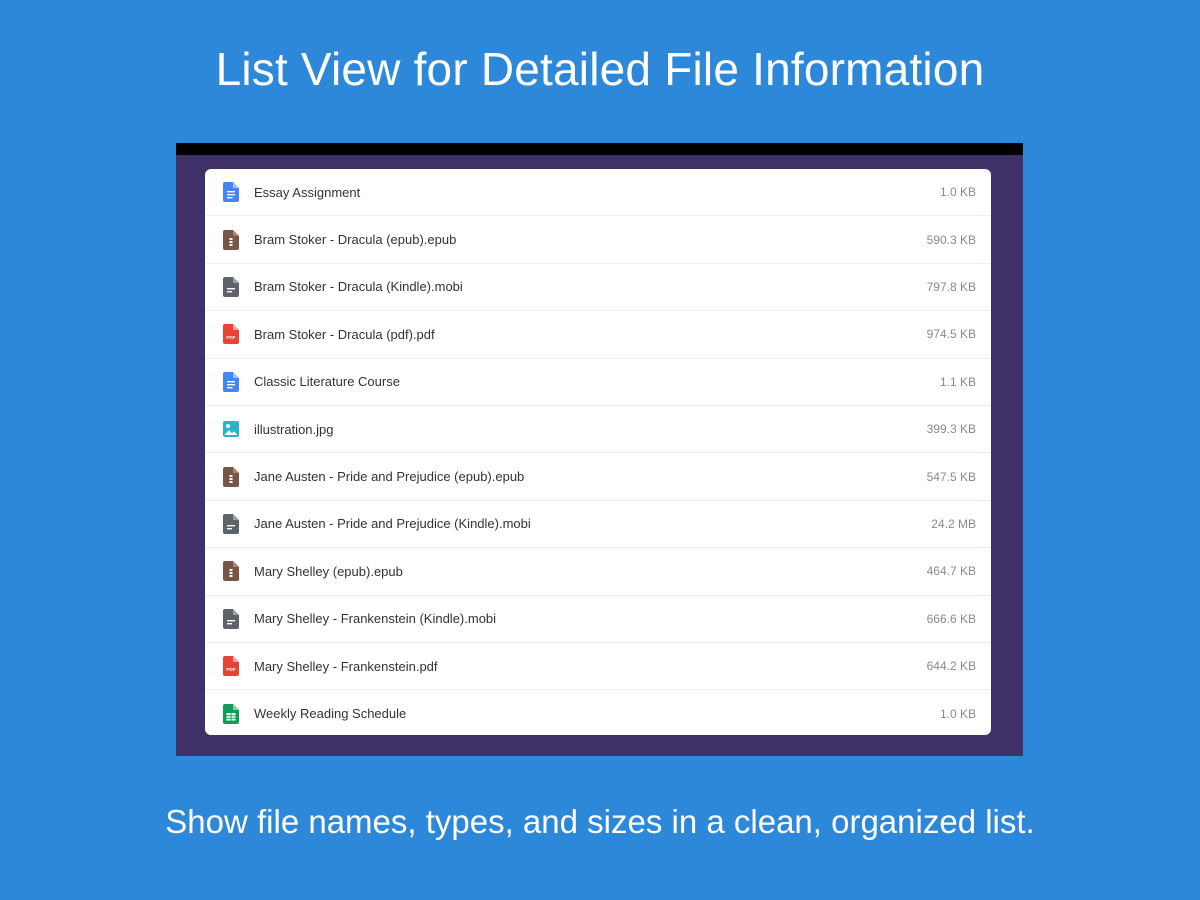 The width and height of the screenshot is (1200, 900). I want to click on file-row: Classic Literature Course 1.1 KB, so click(598, 382).